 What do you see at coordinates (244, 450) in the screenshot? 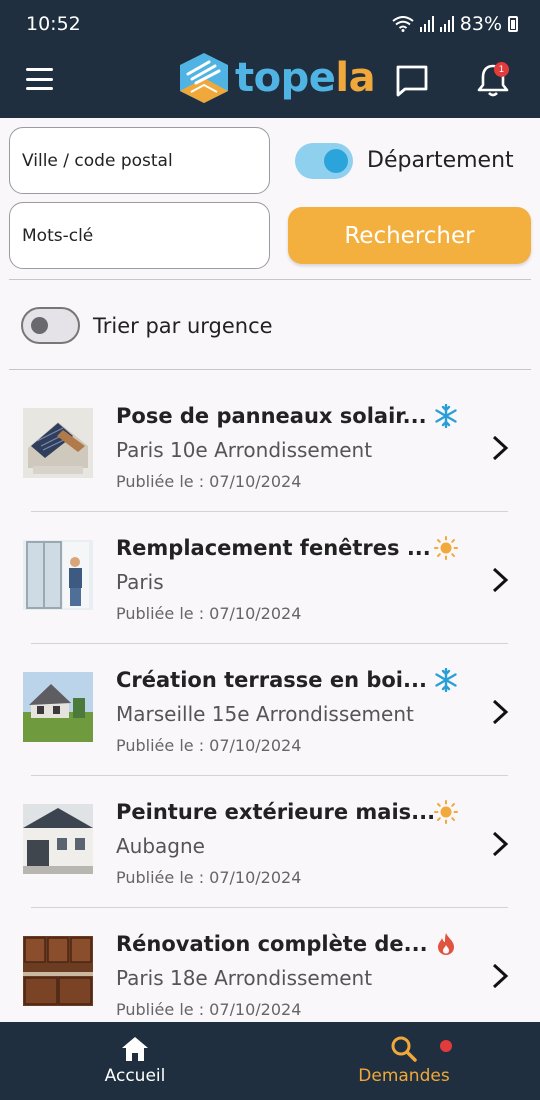
I see `request-location: Paris 10e Arrondissement` at bounding box center [244, 450].